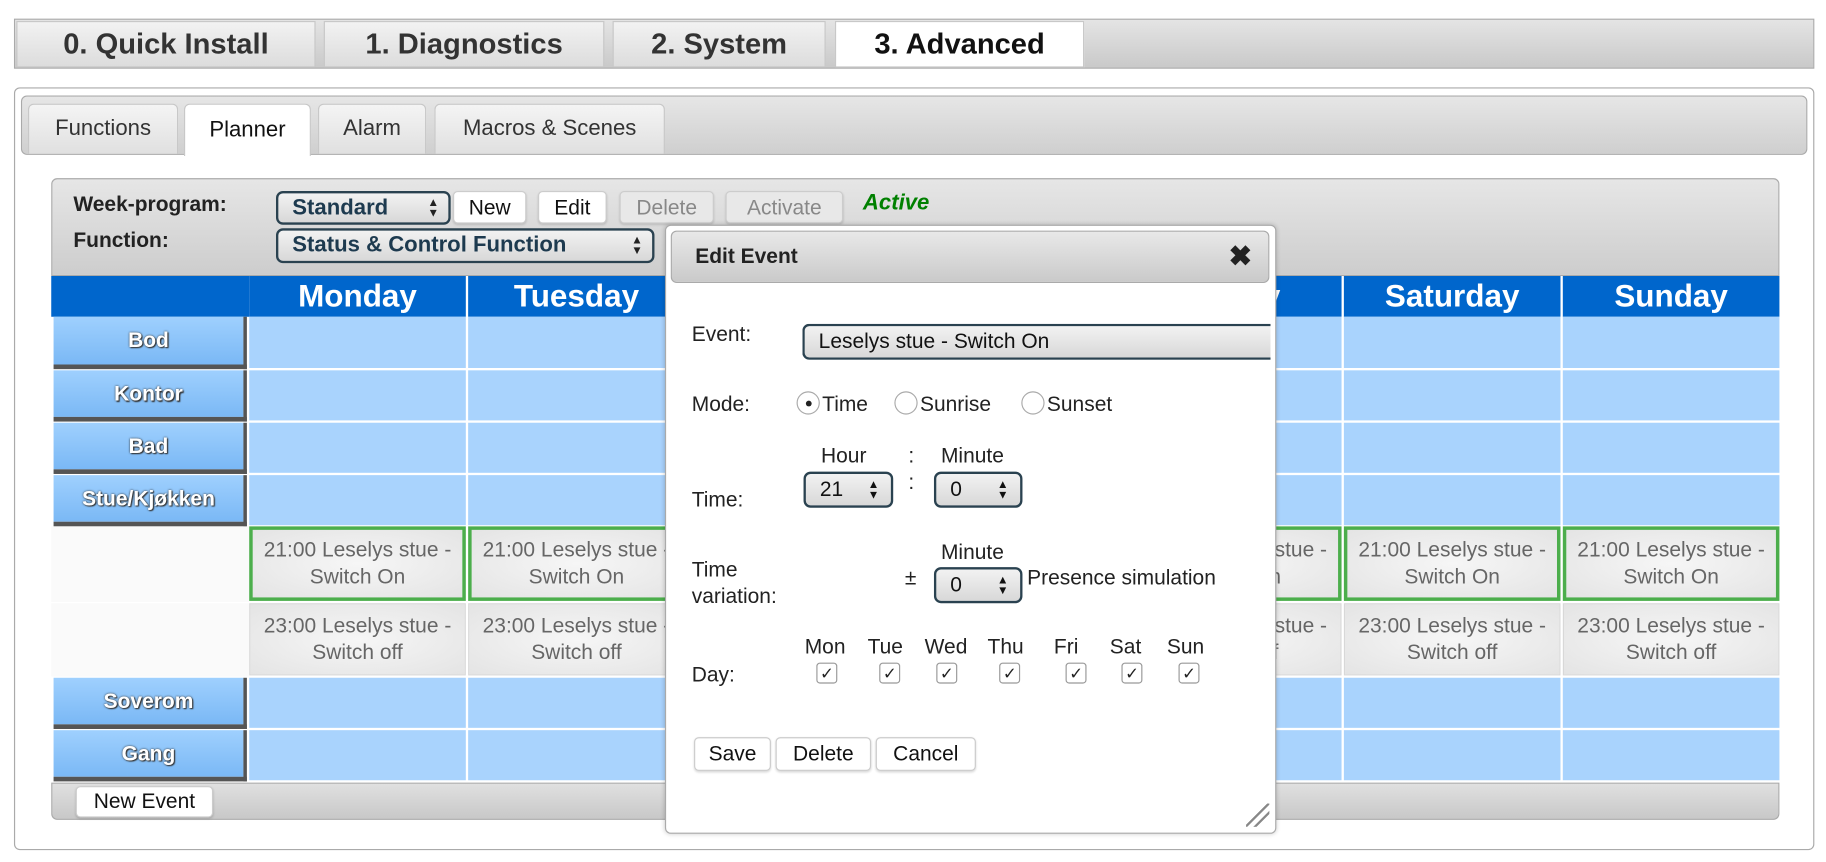  I want to click on row-label-empty, so click(150, 564).